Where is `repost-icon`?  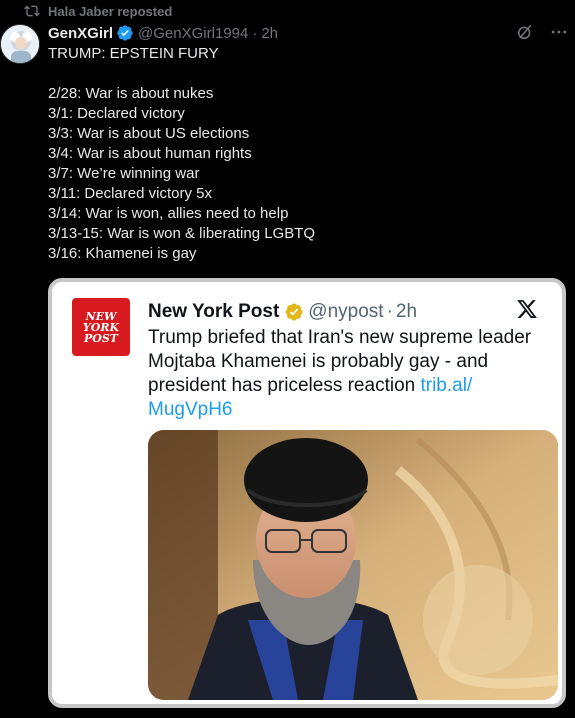
repost-icon is located at coordinates (32, 11).